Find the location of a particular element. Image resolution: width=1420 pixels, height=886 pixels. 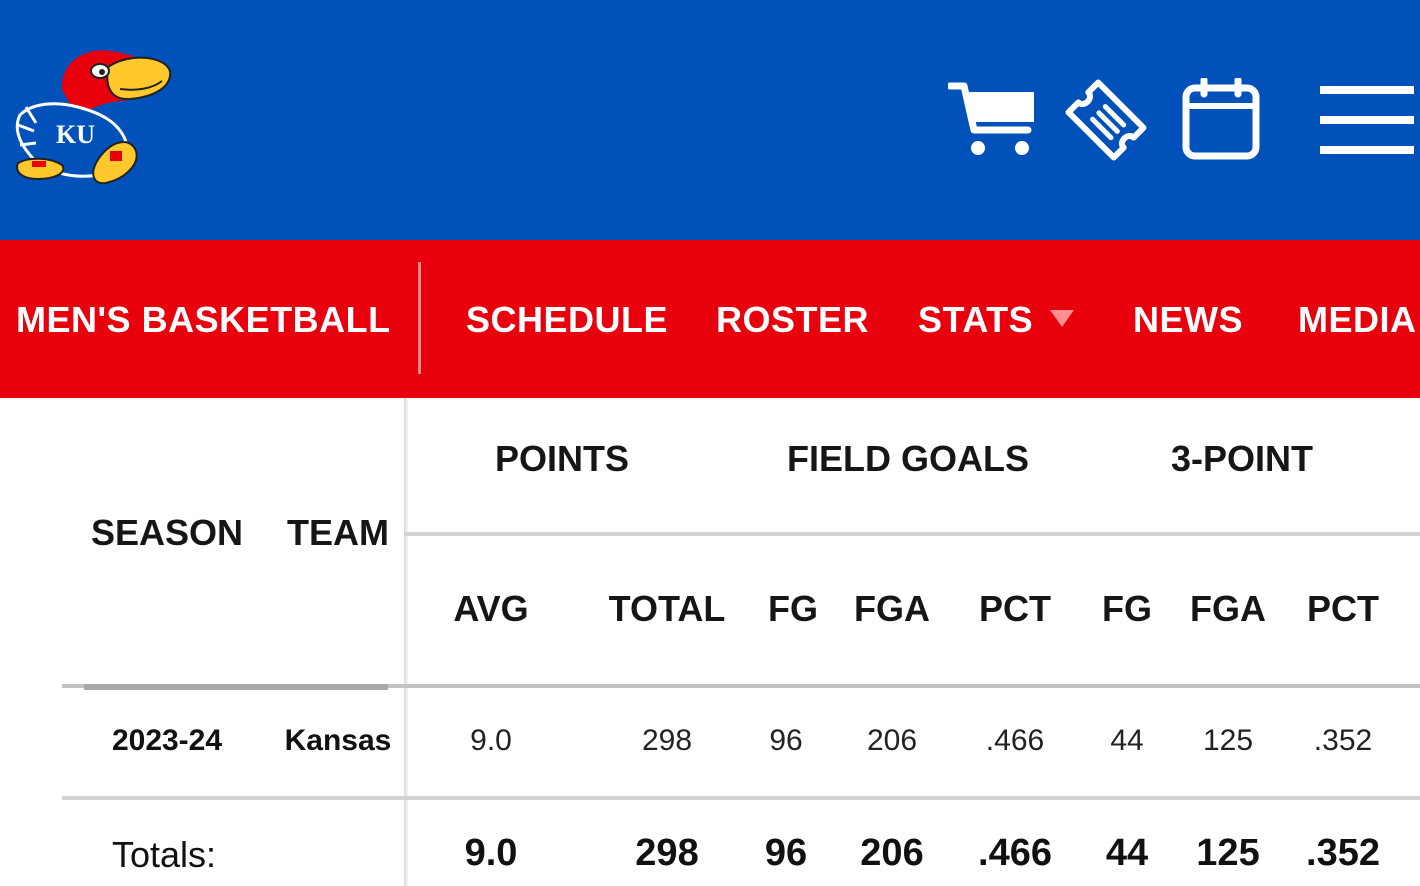

ticket-icon is located at coordinates (1106, 120).